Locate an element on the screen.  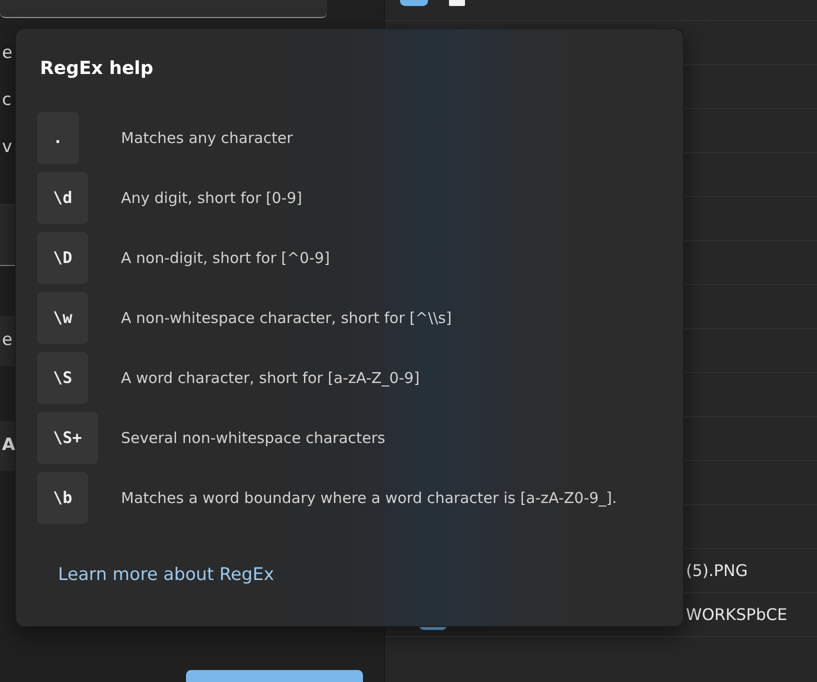
token-description: A word character, short for [a-zA-Z_0-9] is located at coordinates (270, 378).